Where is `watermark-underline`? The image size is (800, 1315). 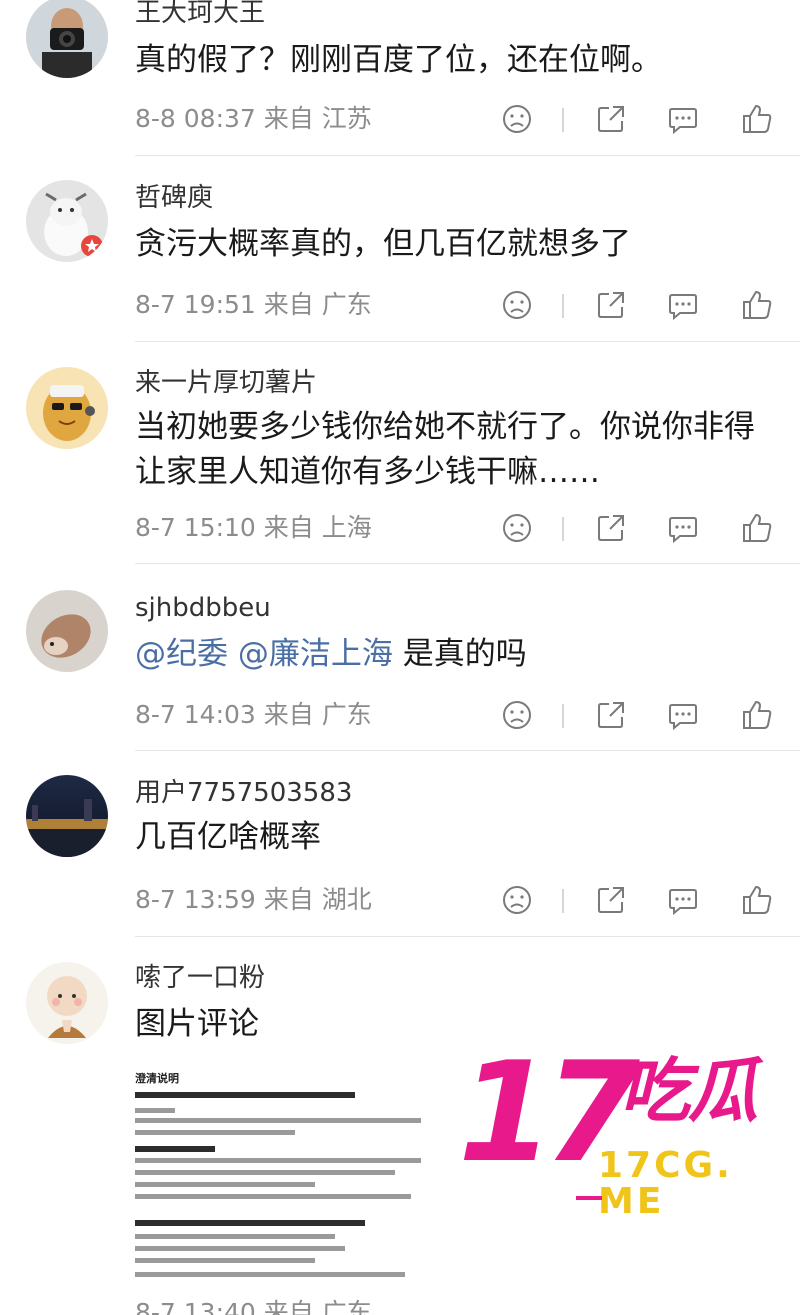 watermark-underline is located at coordinates (589, 1198).